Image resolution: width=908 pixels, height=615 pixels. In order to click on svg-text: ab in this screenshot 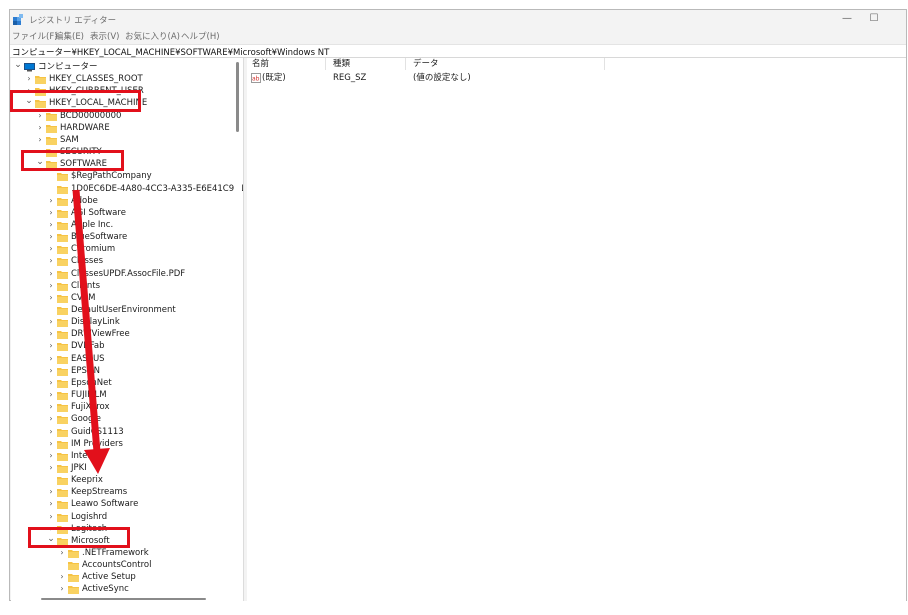, I will do `click(256, 79)`.